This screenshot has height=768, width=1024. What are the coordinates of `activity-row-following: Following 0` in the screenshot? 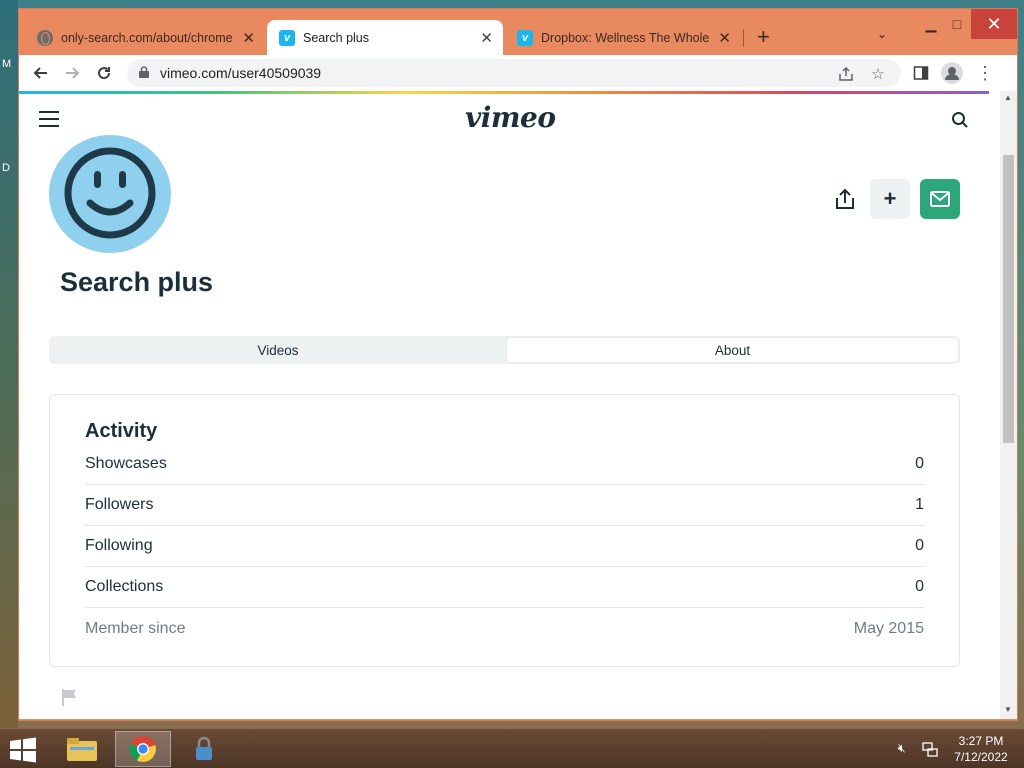 It's located at (504, 546).